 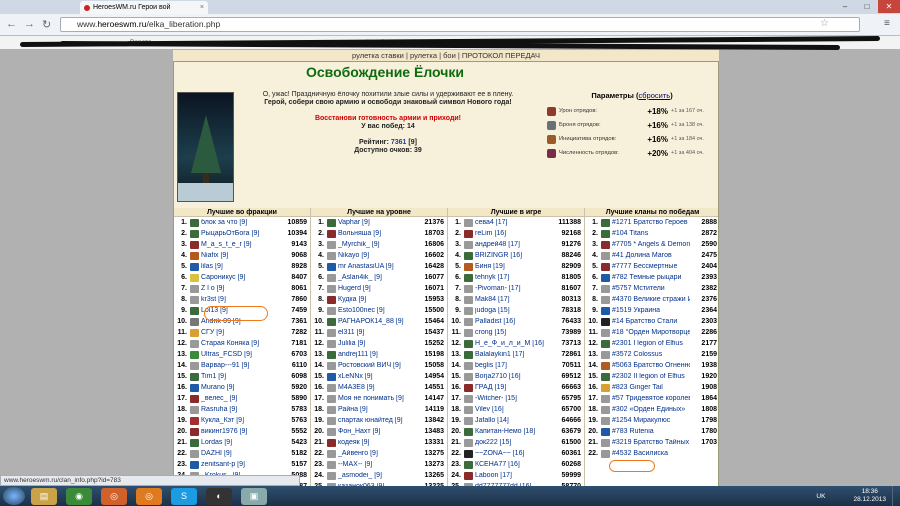 I want to click on player-name-link: M_a_s_t_e_r [9], so click(x=240, y=244).